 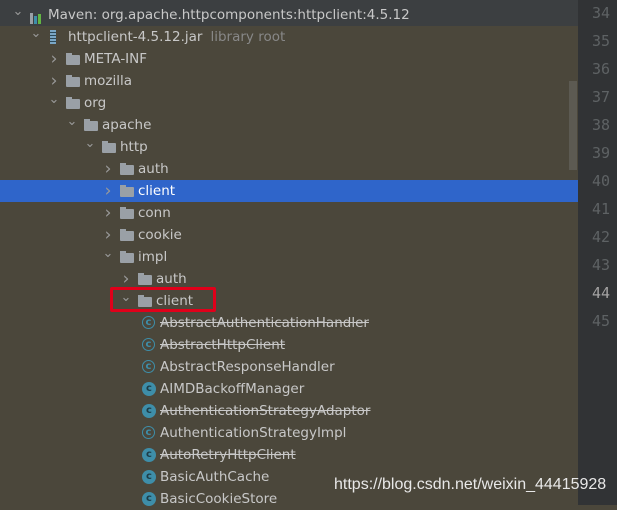 I want to click on tree-node-label: META-INF, so click(x=116, y=59).